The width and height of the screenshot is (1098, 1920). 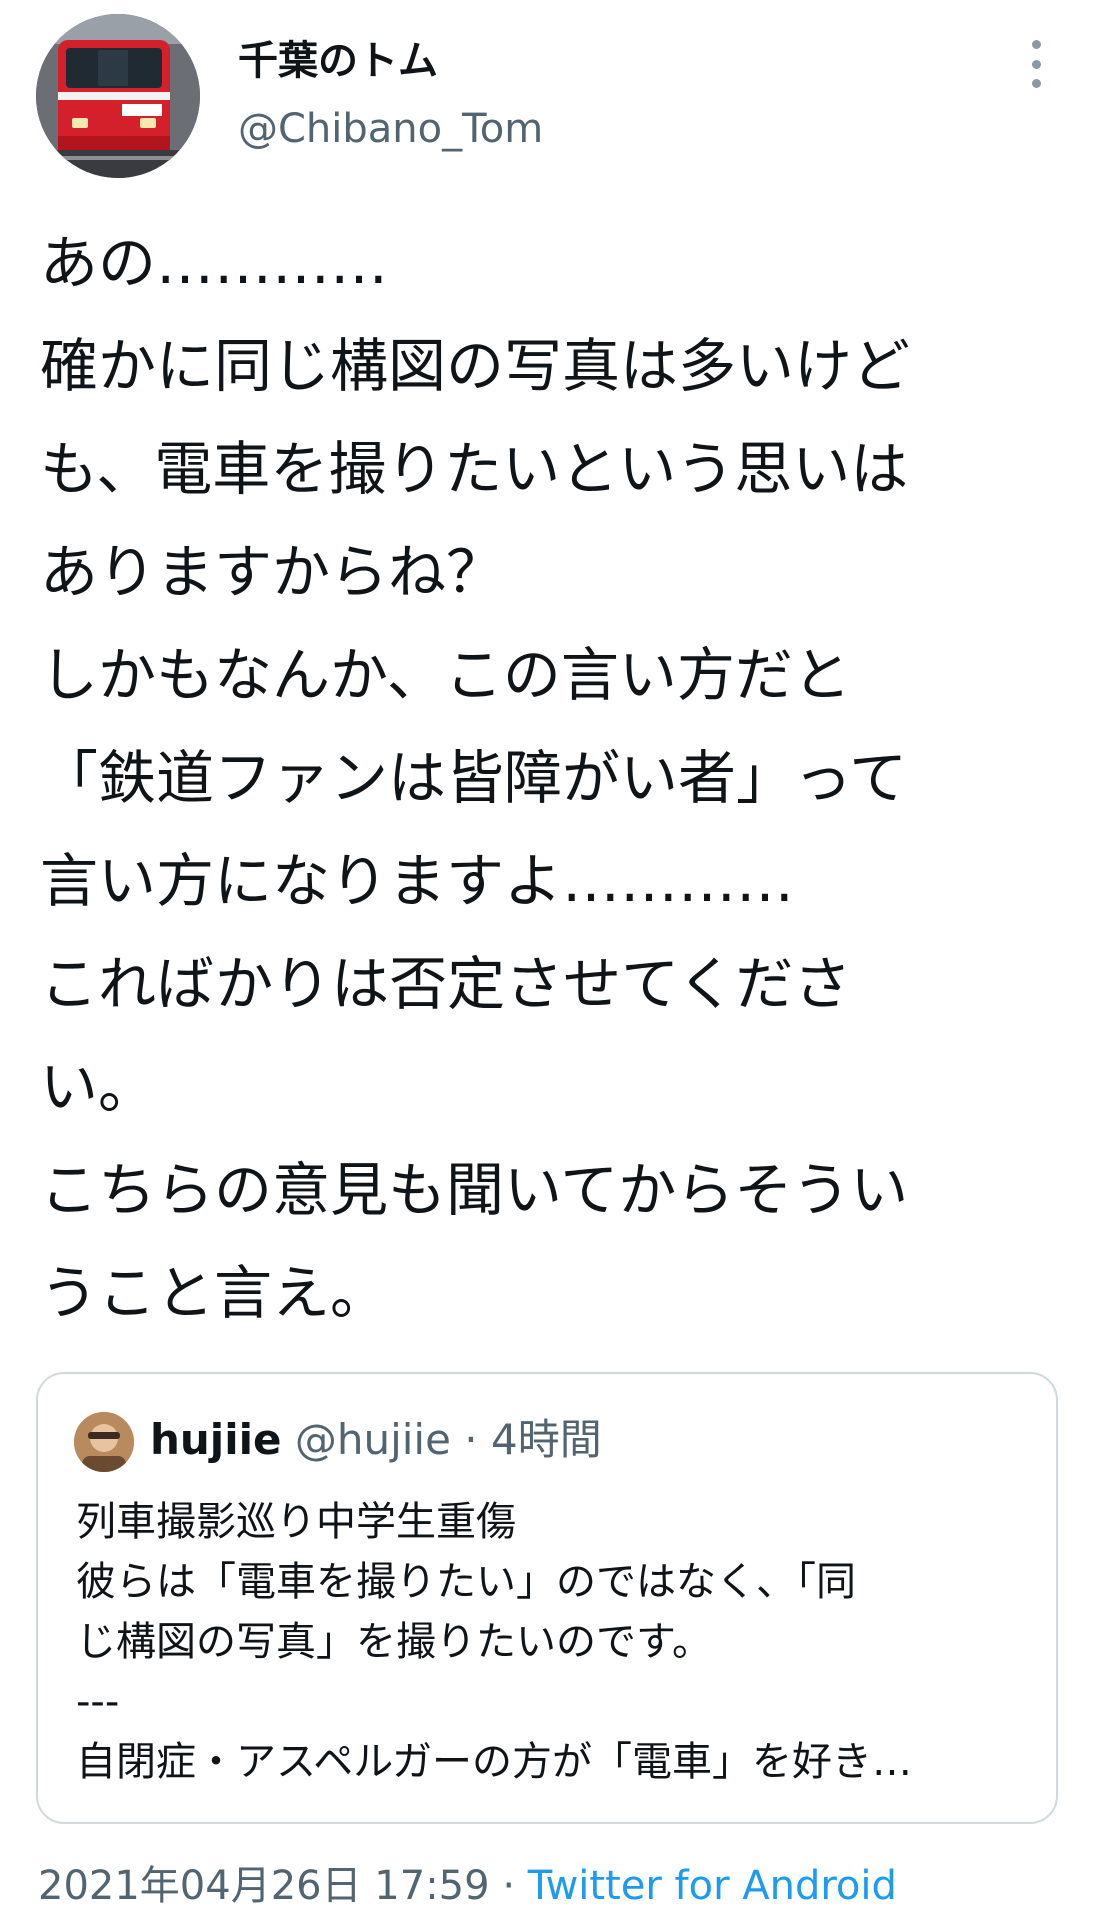 I want to click on author-handle: @Chibano_Tom, so click(x=390, y=129).